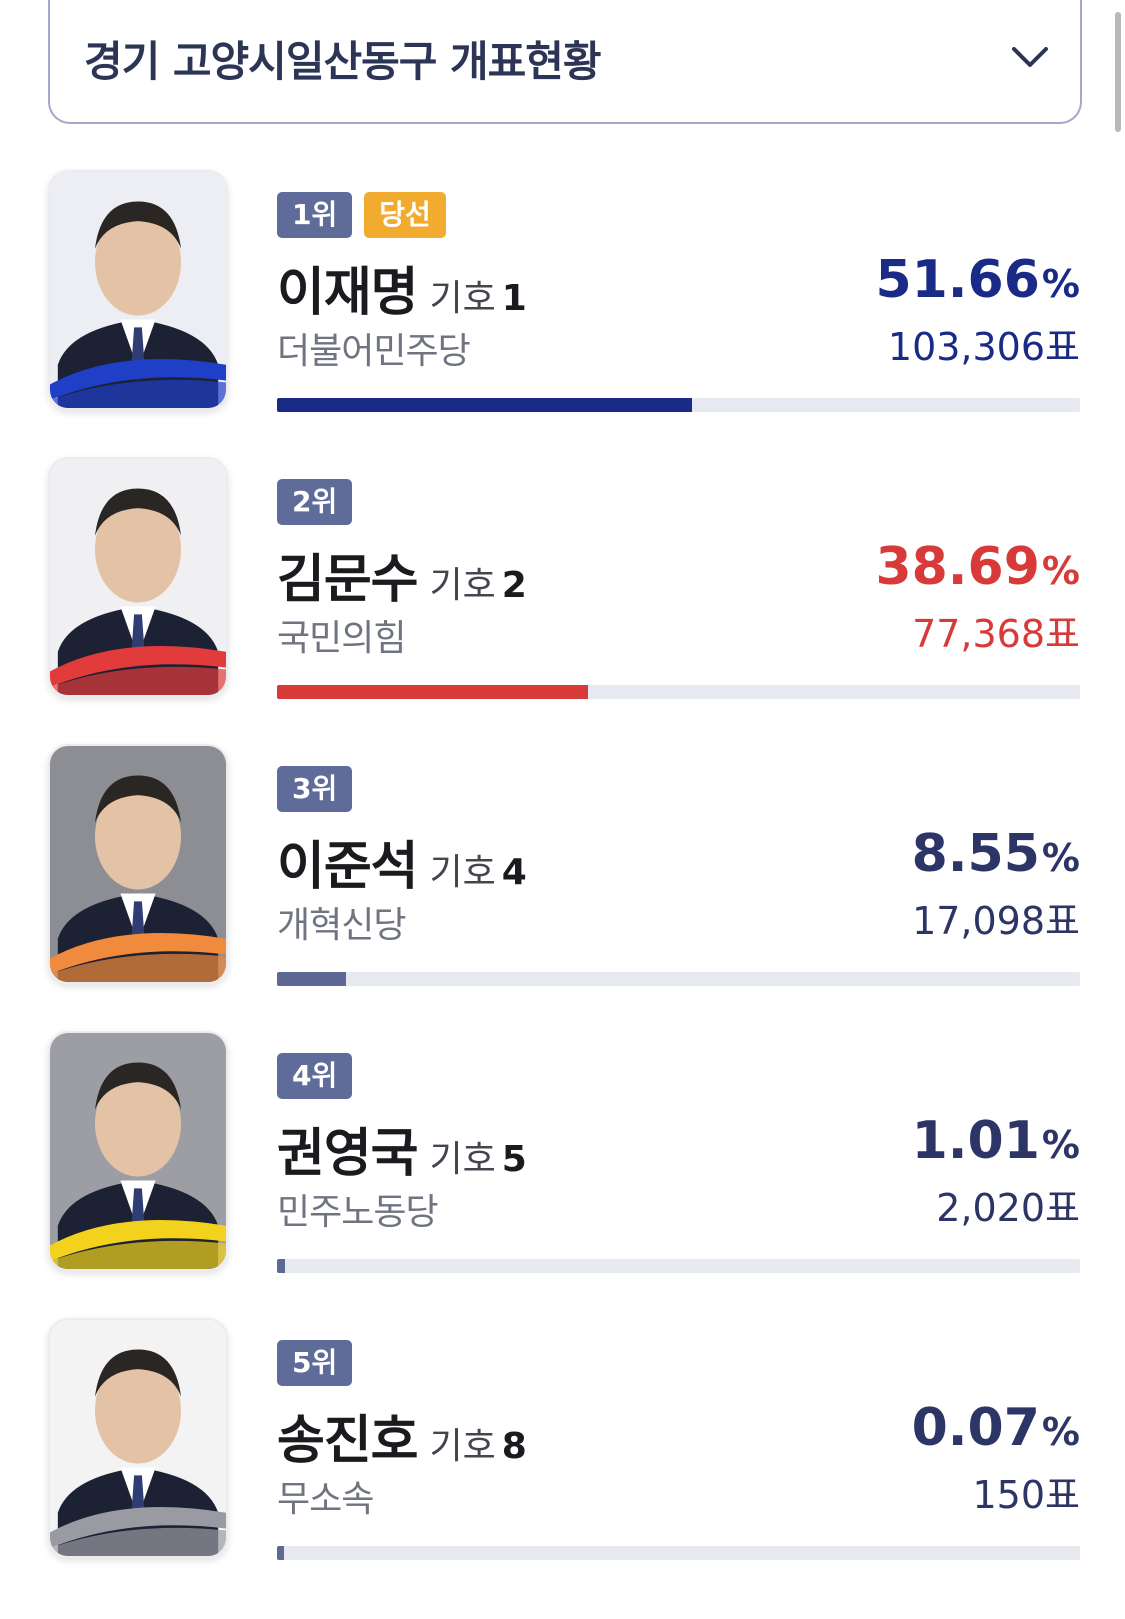 This screenshot has width=1125, height=1619. I want to click on candidate-name: 이재명, so click(348, 293).